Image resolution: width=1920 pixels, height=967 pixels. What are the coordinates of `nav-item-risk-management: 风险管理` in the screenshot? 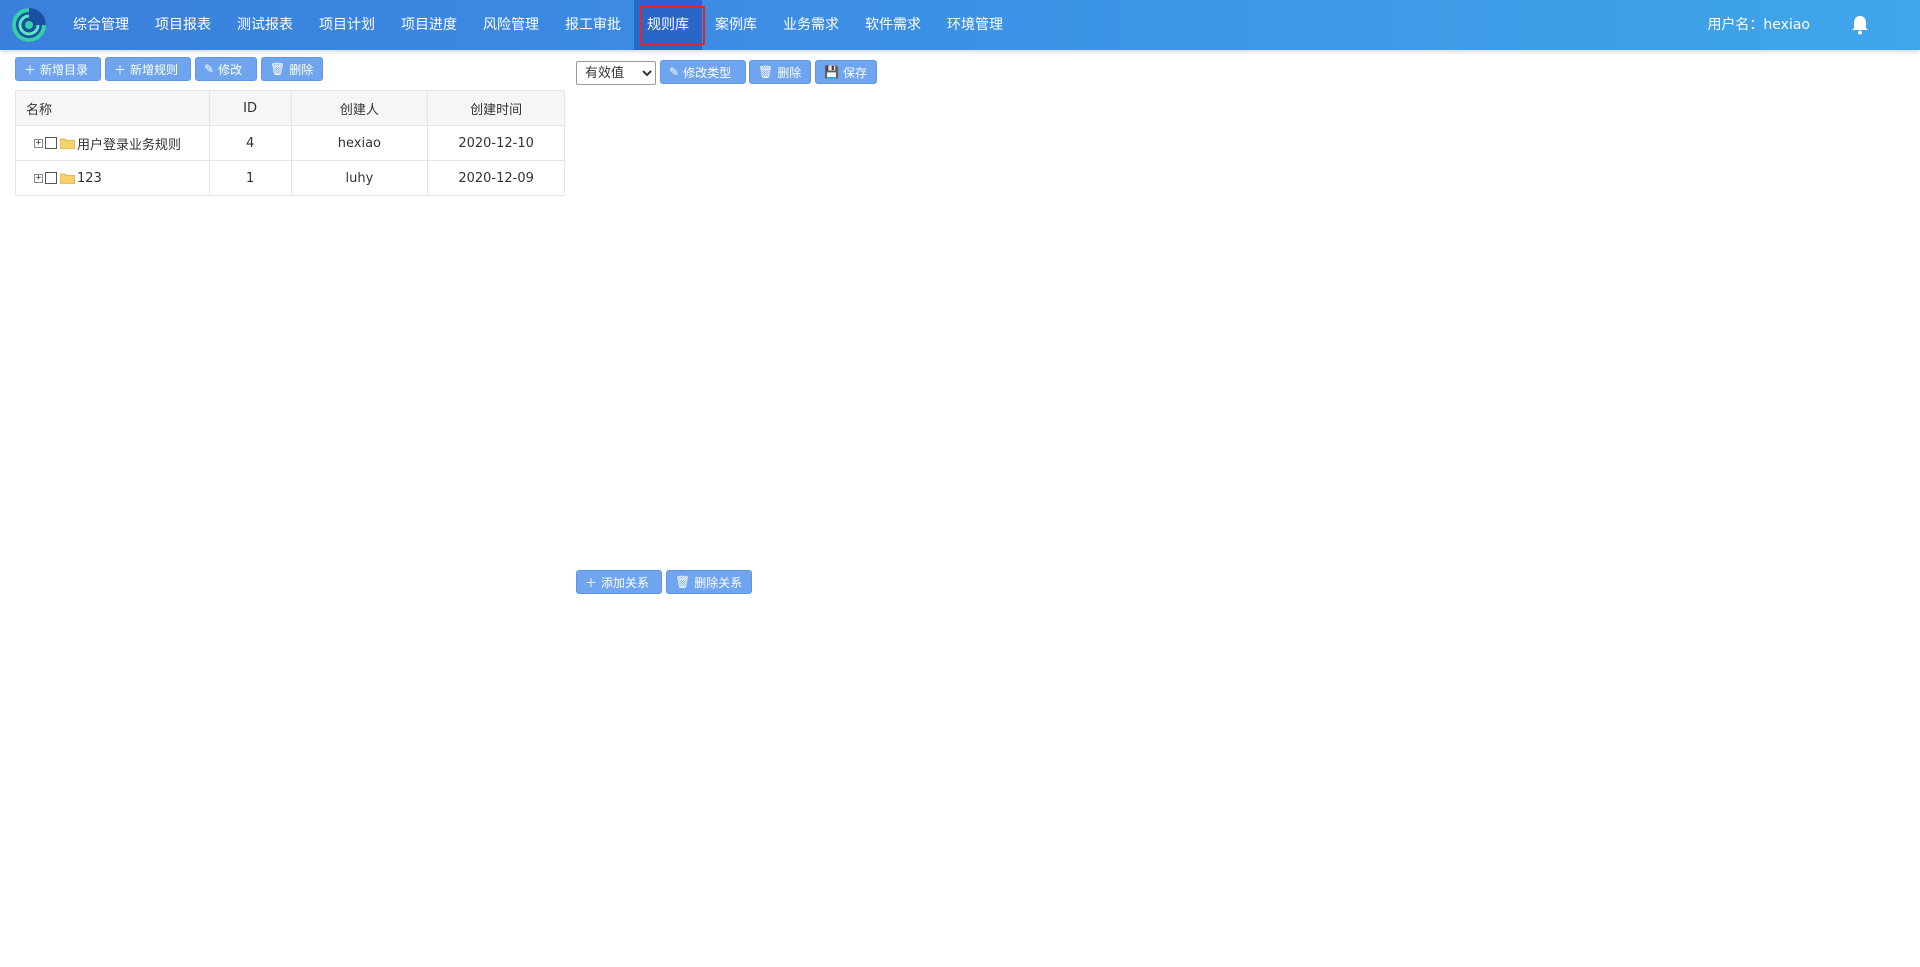 It's located at (511, 25).